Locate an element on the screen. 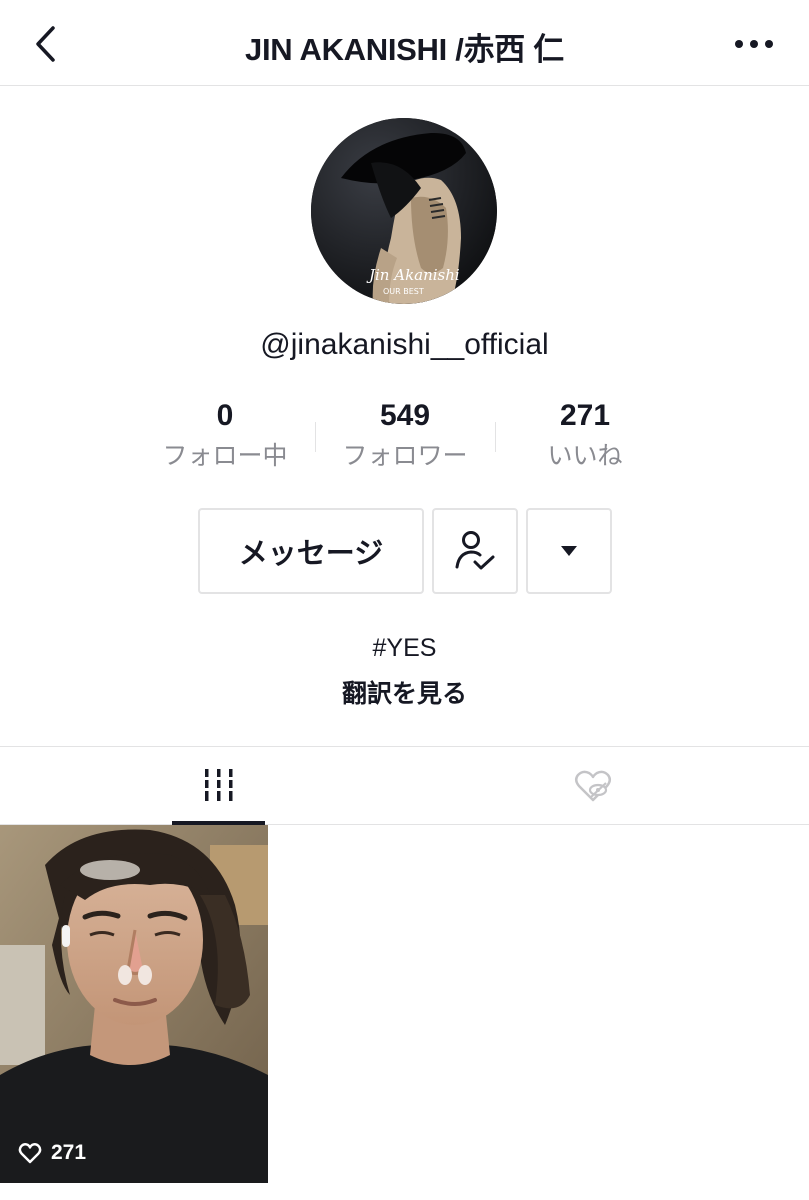  likes-stat: 271 いいね is located at coordinates (585, 435).